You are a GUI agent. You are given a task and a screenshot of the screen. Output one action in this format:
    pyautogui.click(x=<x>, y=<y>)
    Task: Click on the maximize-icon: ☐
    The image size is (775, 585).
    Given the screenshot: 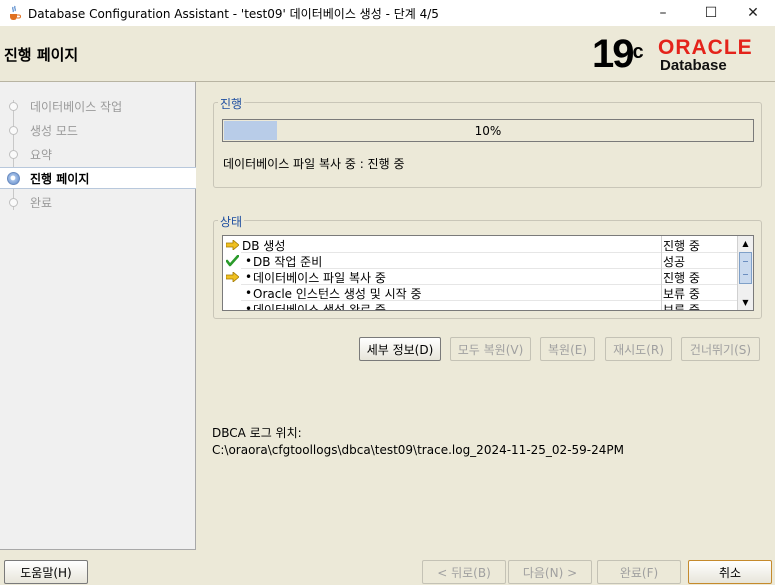 What is the action you would take?
    pyautogui.click(x=711, y=13)
    